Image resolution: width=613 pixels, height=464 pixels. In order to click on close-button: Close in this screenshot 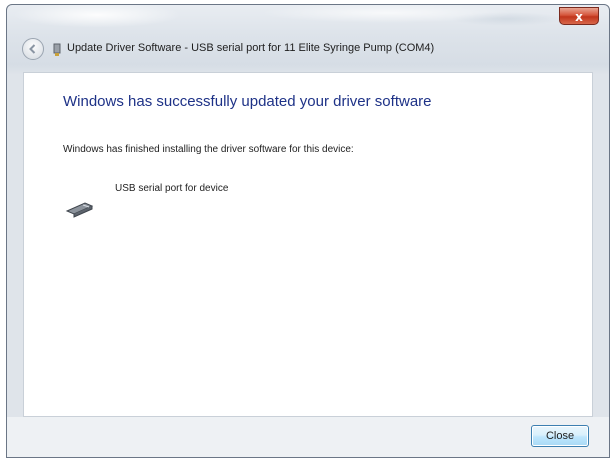, I will do `click(560, 436)`.